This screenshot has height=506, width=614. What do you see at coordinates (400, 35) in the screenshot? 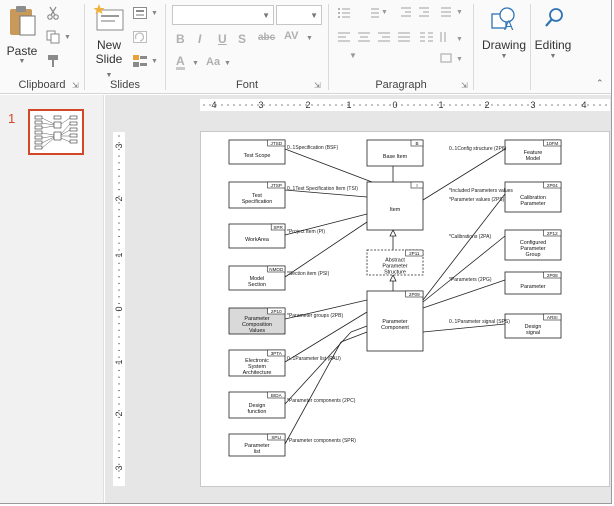
I see `paragraph-icons: ▼ ▼ ▼ ▼ ▼` at bounding box center [400, 35].